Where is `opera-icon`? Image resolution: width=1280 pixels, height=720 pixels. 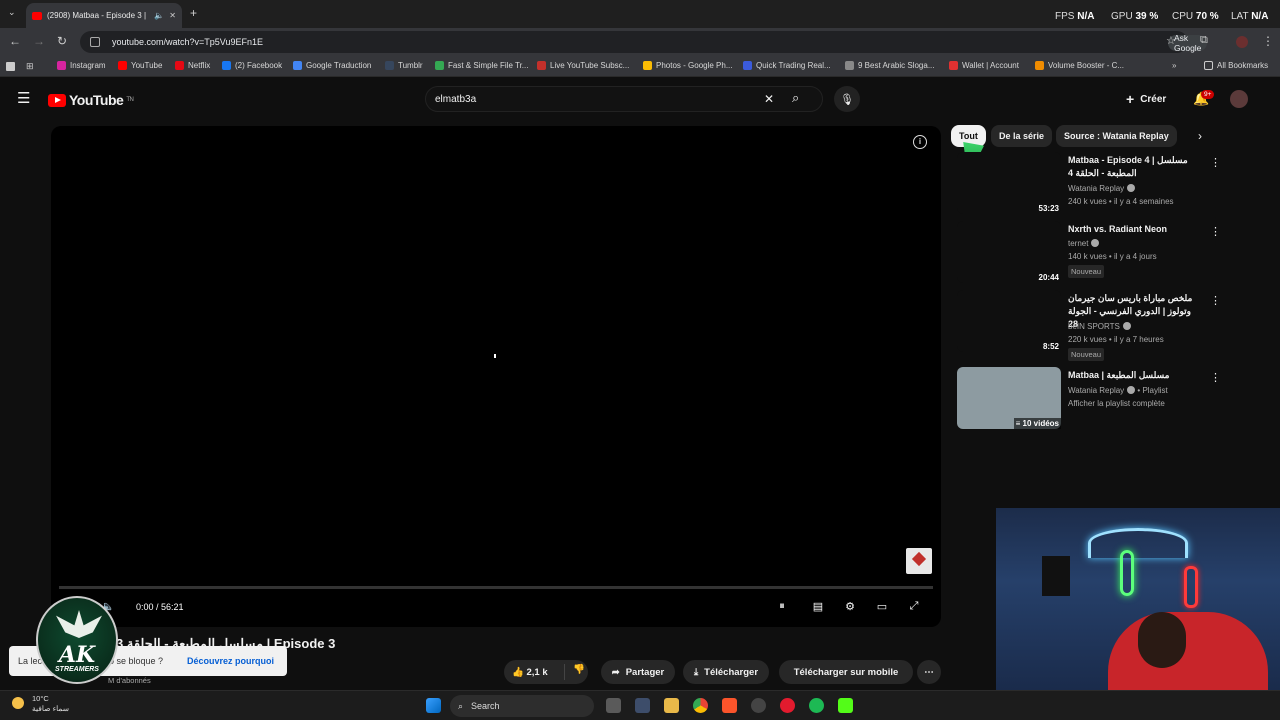
opera-icon is located at coordinates (787, 705).